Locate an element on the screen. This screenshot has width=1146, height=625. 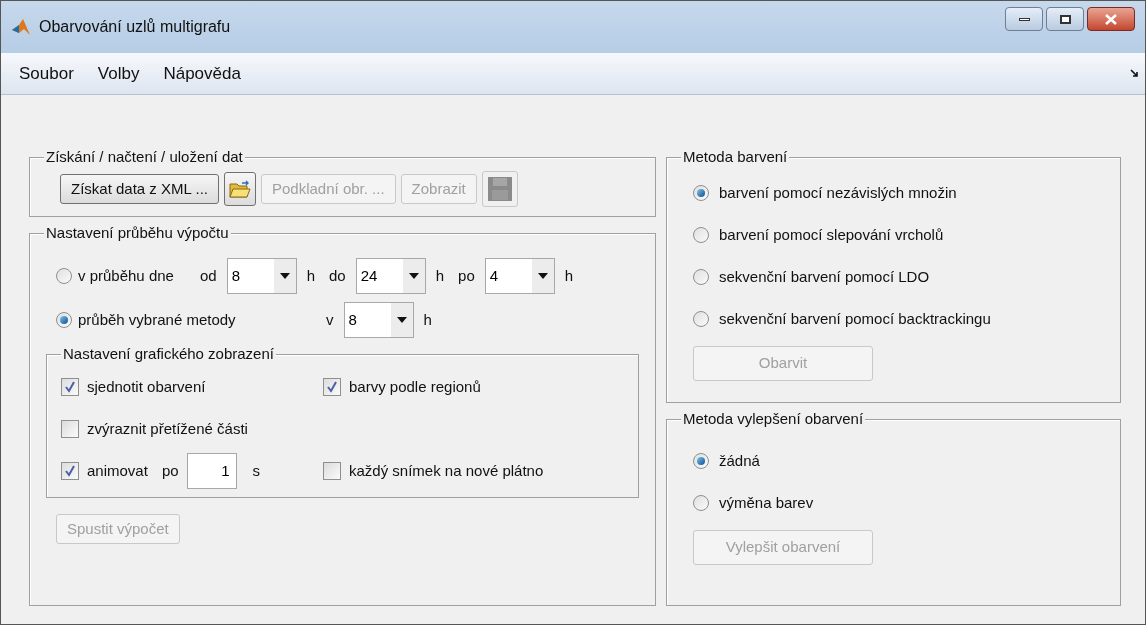
folder-icon is located at coordinates (240, 189).